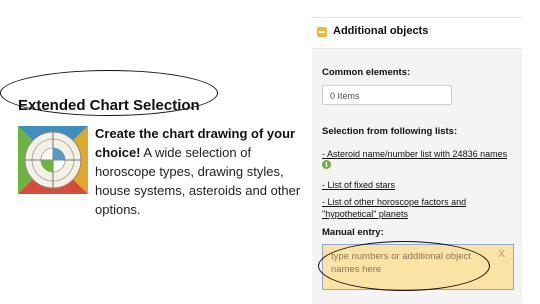 The height and width of the screenshot is (304, 540). I want to click on selection-lists-label: Selection from following lists:, so click(390, 131).